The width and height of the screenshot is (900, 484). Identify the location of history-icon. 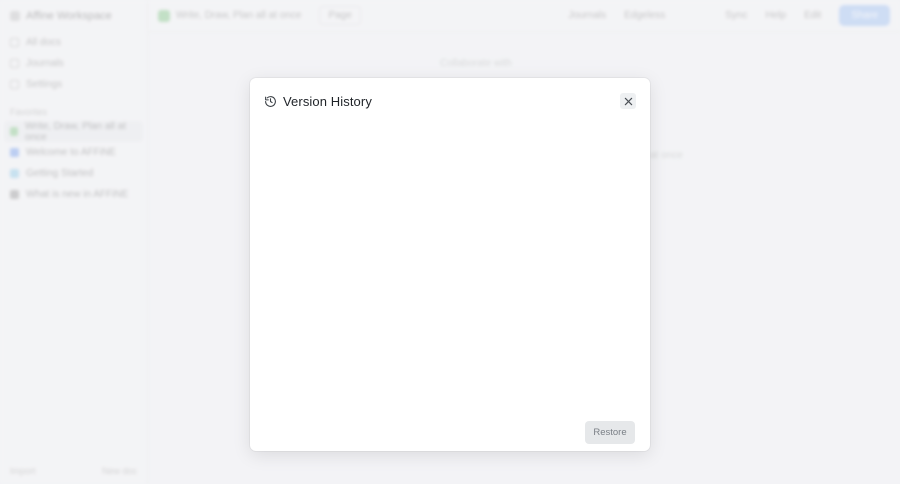
(270, 101).